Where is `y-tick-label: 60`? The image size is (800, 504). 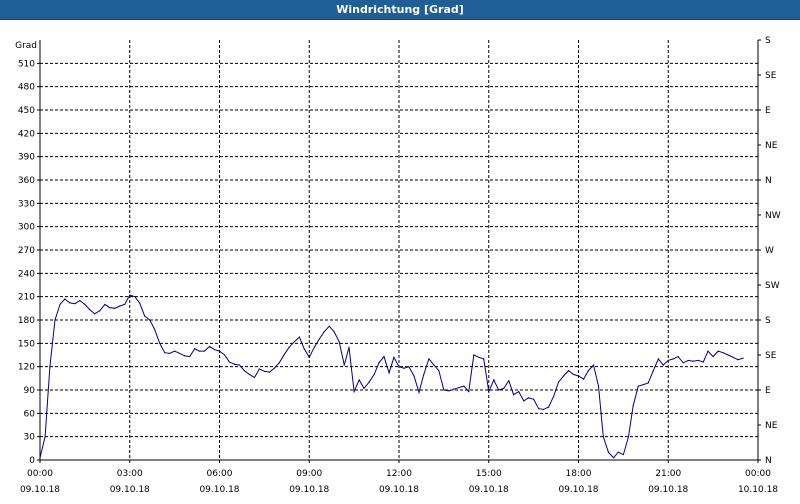 y-tick-label: 60 is located at coordinates (30, 414).